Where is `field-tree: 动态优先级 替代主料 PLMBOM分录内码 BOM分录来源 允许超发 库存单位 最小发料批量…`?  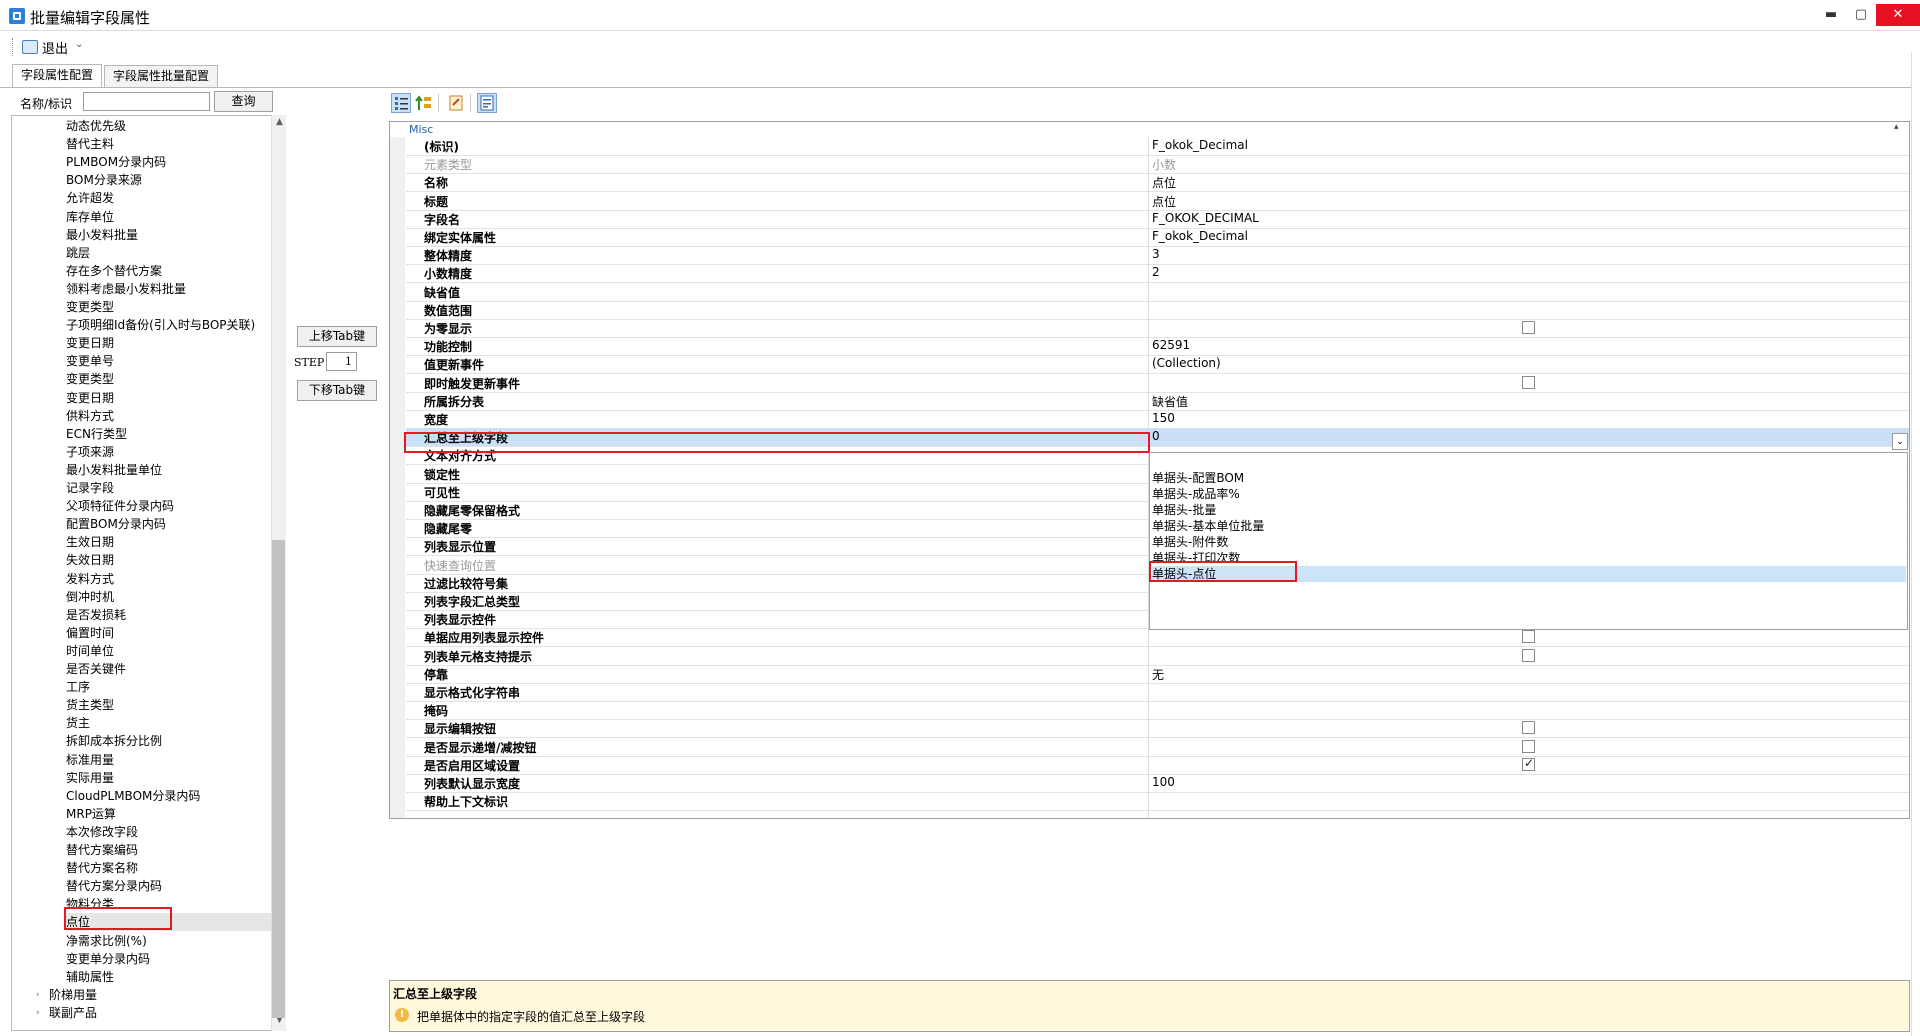 field-tree: 动态优先级 替代主料 PLMBOM分录内码 BOM分录来源 允许超发 库存单位 最小发料批量… is located at coordinates (148, 573).